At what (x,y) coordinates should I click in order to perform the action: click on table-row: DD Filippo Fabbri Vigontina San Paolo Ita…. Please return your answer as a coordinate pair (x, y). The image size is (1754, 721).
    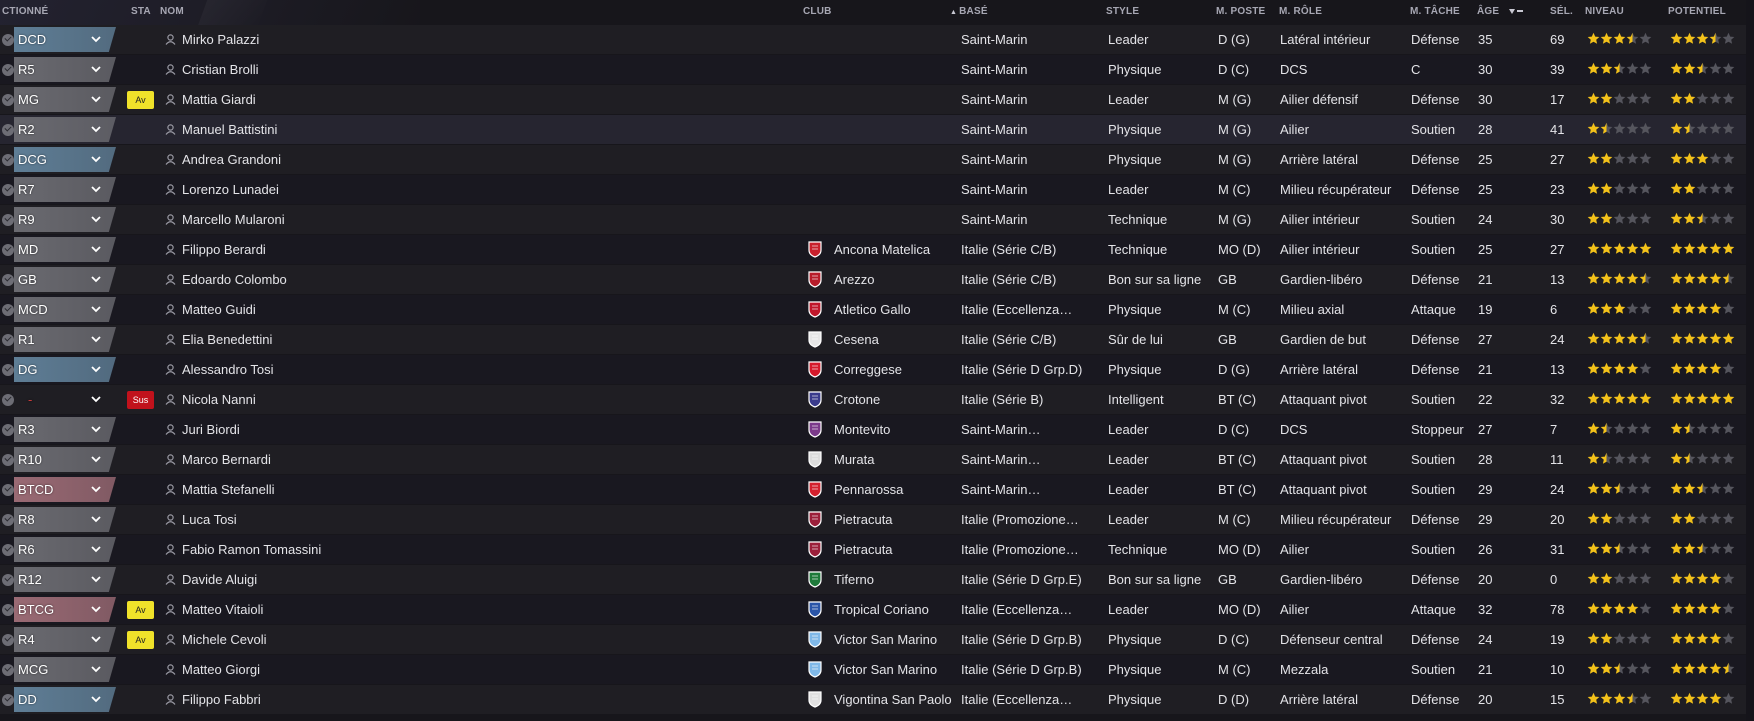
    Looking at the image, I should click on (873, 699).